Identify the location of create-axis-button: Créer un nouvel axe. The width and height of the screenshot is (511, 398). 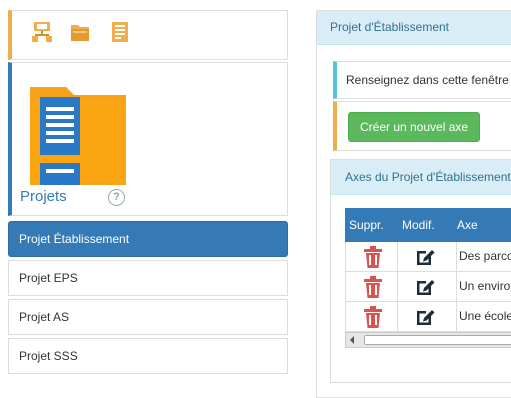
(414, 127).